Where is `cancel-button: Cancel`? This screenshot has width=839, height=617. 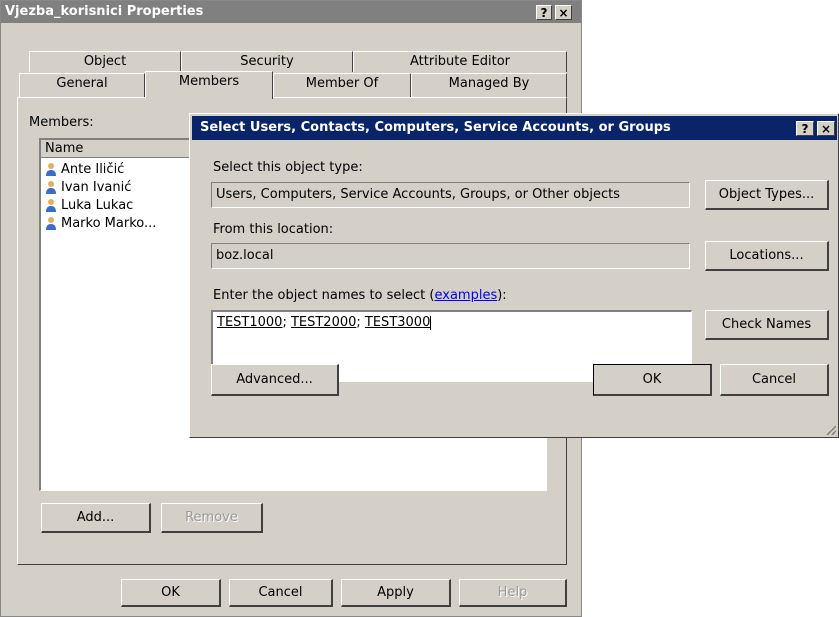 cancel-button: Cancel is located at coordinates (281, 593).